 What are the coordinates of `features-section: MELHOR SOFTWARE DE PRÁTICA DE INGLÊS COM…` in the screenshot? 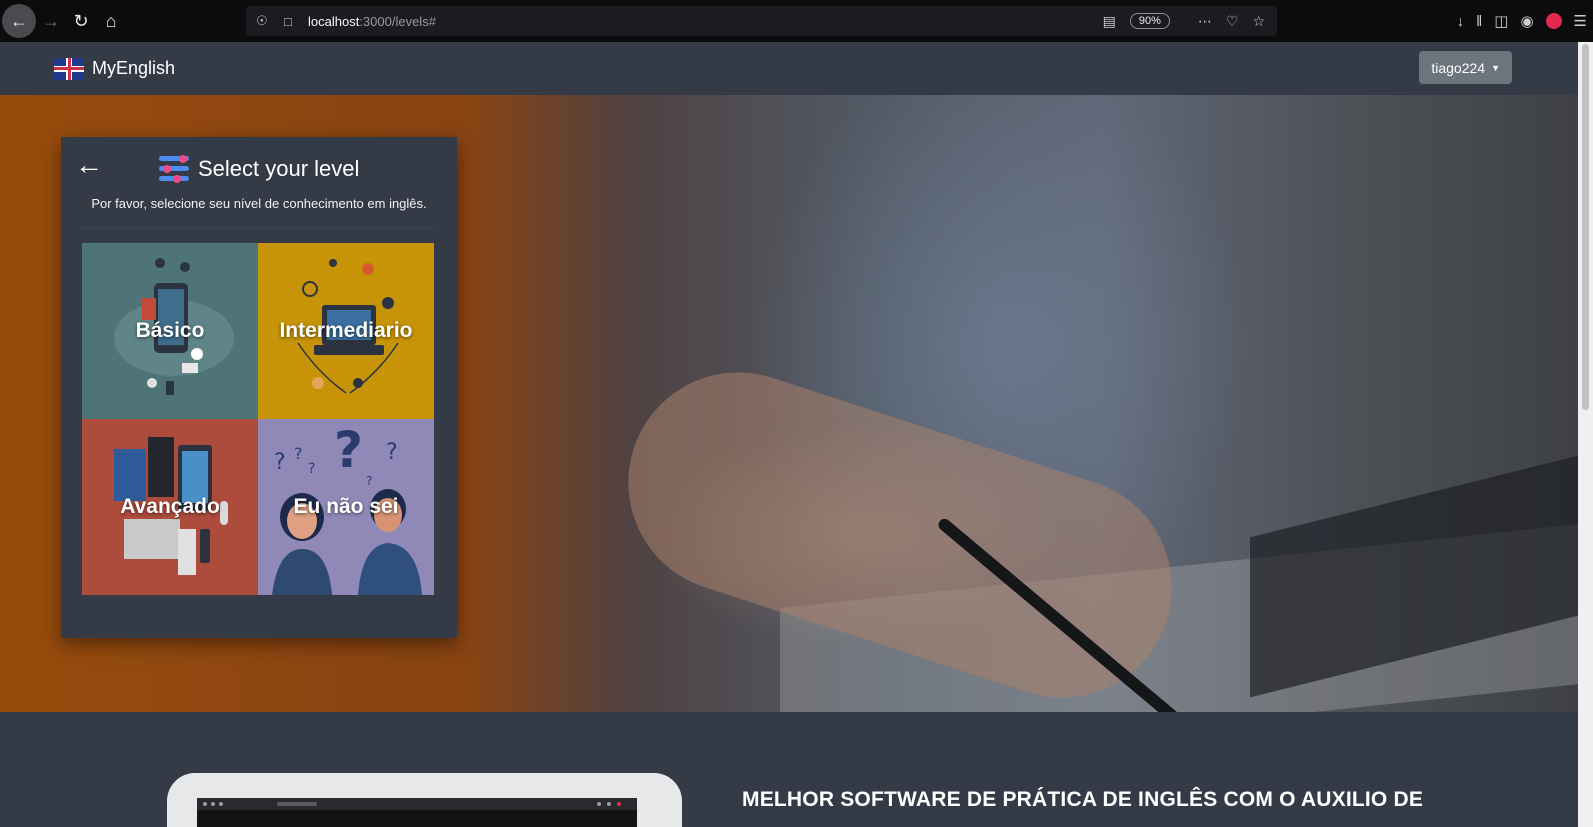 It's located at (789, 769).